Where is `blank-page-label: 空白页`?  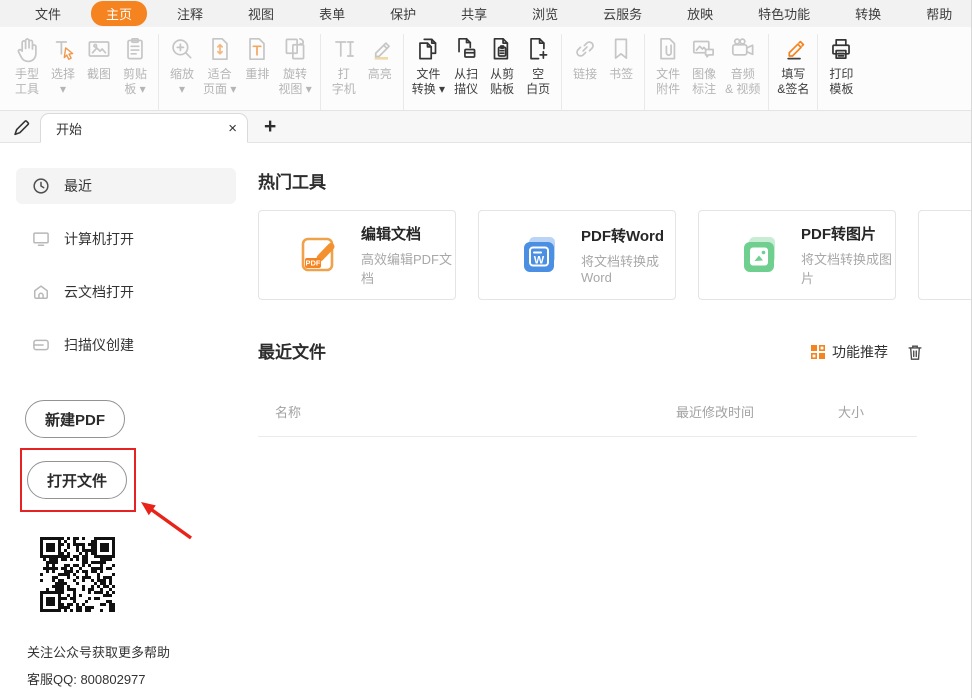
blank-page-label: 空白页 is located at coordinates (538, 81).